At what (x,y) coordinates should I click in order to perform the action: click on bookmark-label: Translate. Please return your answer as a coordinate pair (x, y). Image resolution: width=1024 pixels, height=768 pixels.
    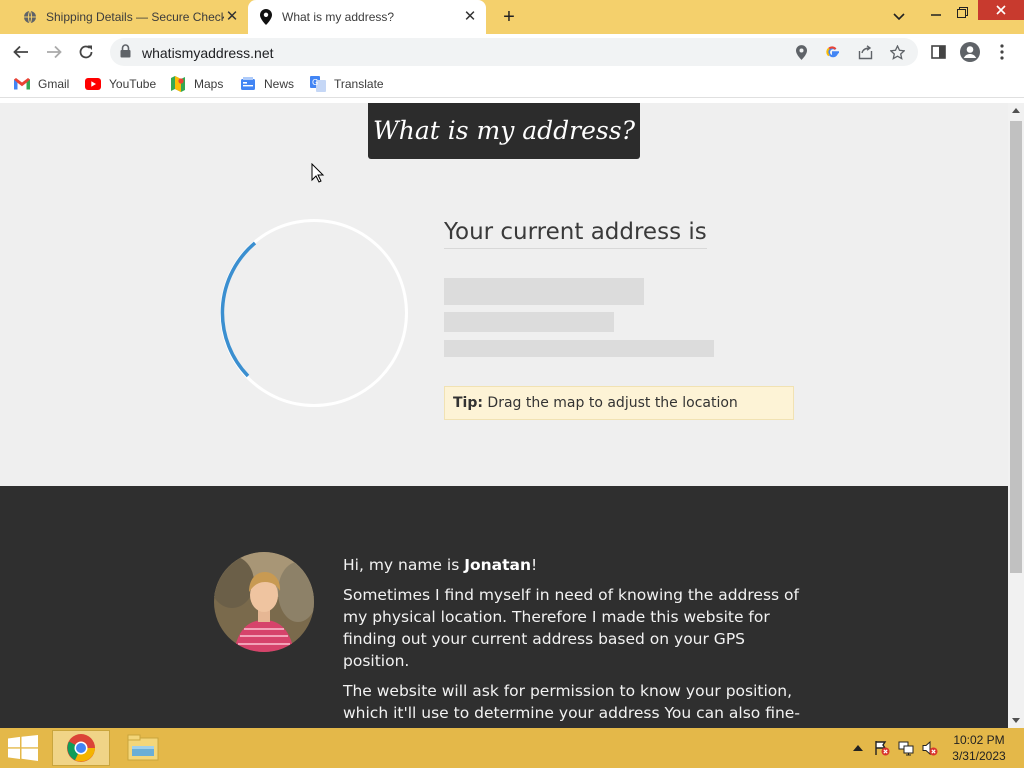
    Looking at the image, I should click on (359, 84).